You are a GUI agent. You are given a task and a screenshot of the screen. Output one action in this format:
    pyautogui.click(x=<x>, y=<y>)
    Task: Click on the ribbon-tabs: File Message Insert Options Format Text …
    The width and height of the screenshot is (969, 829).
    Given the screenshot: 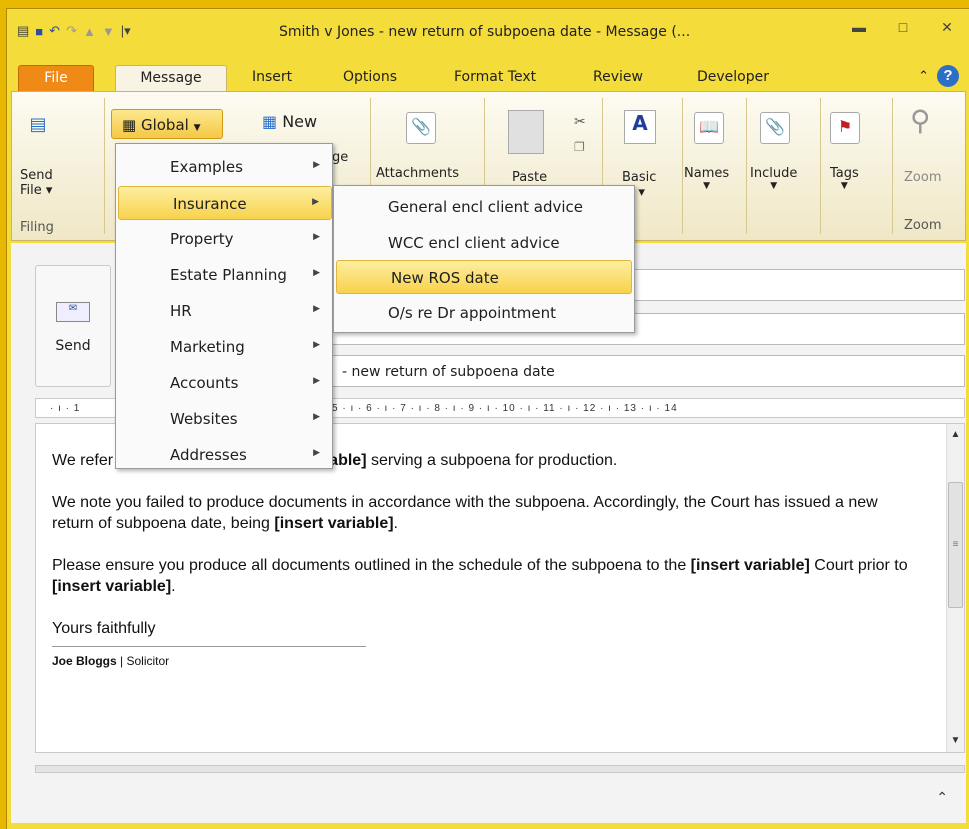 What is the action you would take?
    pyautogui.click(x=488, y=76)
    